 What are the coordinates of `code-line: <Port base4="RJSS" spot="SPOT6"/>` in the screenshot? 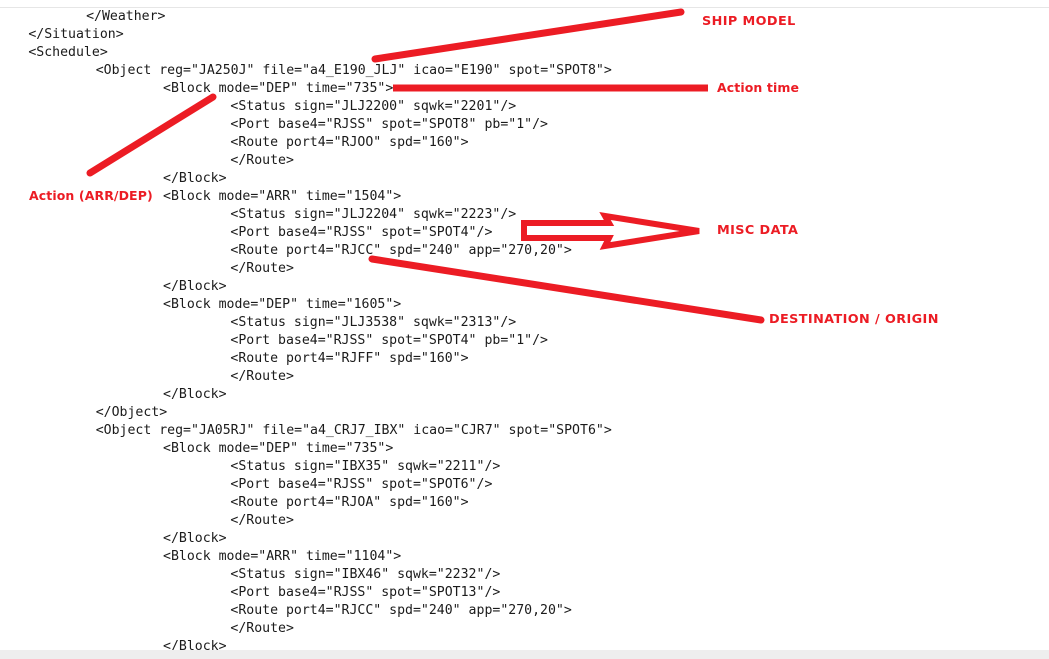 It's located at (361, 484).